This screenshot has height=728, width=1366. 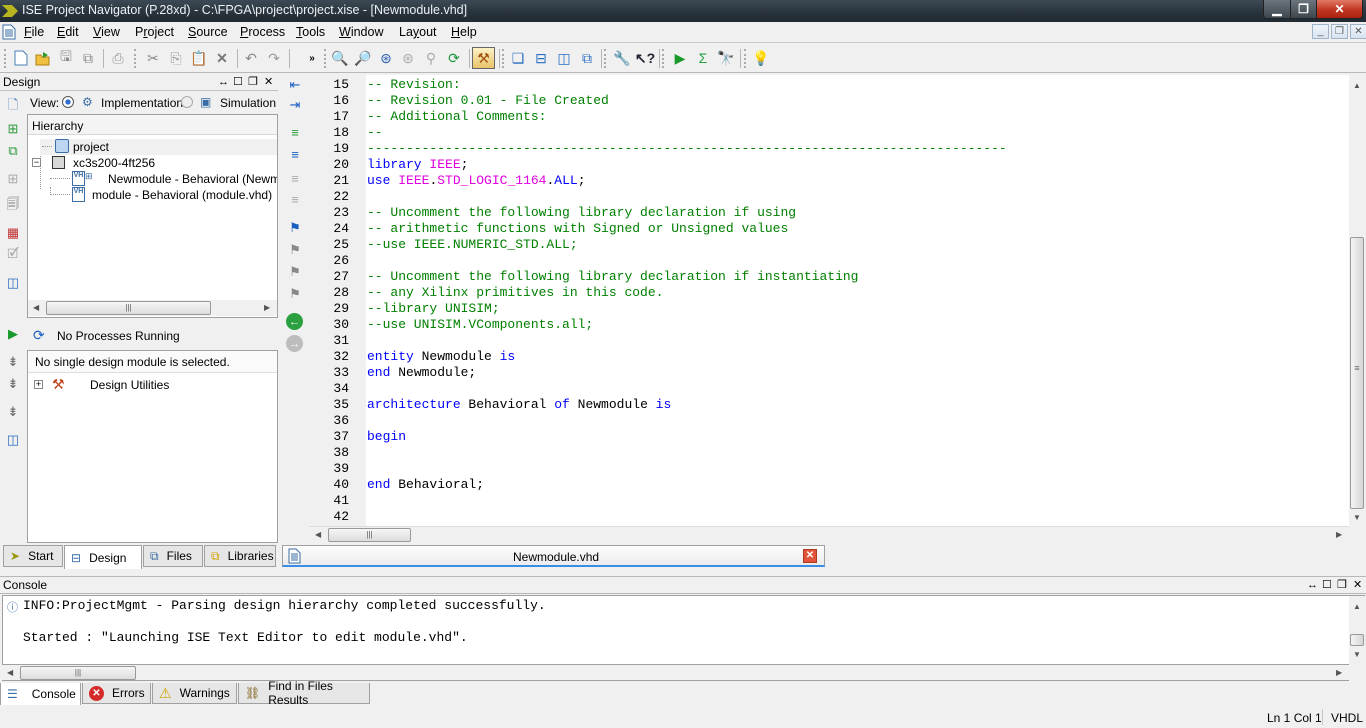 I want to click on cascade-windows-button: ❏, so click(x=518, y=58).